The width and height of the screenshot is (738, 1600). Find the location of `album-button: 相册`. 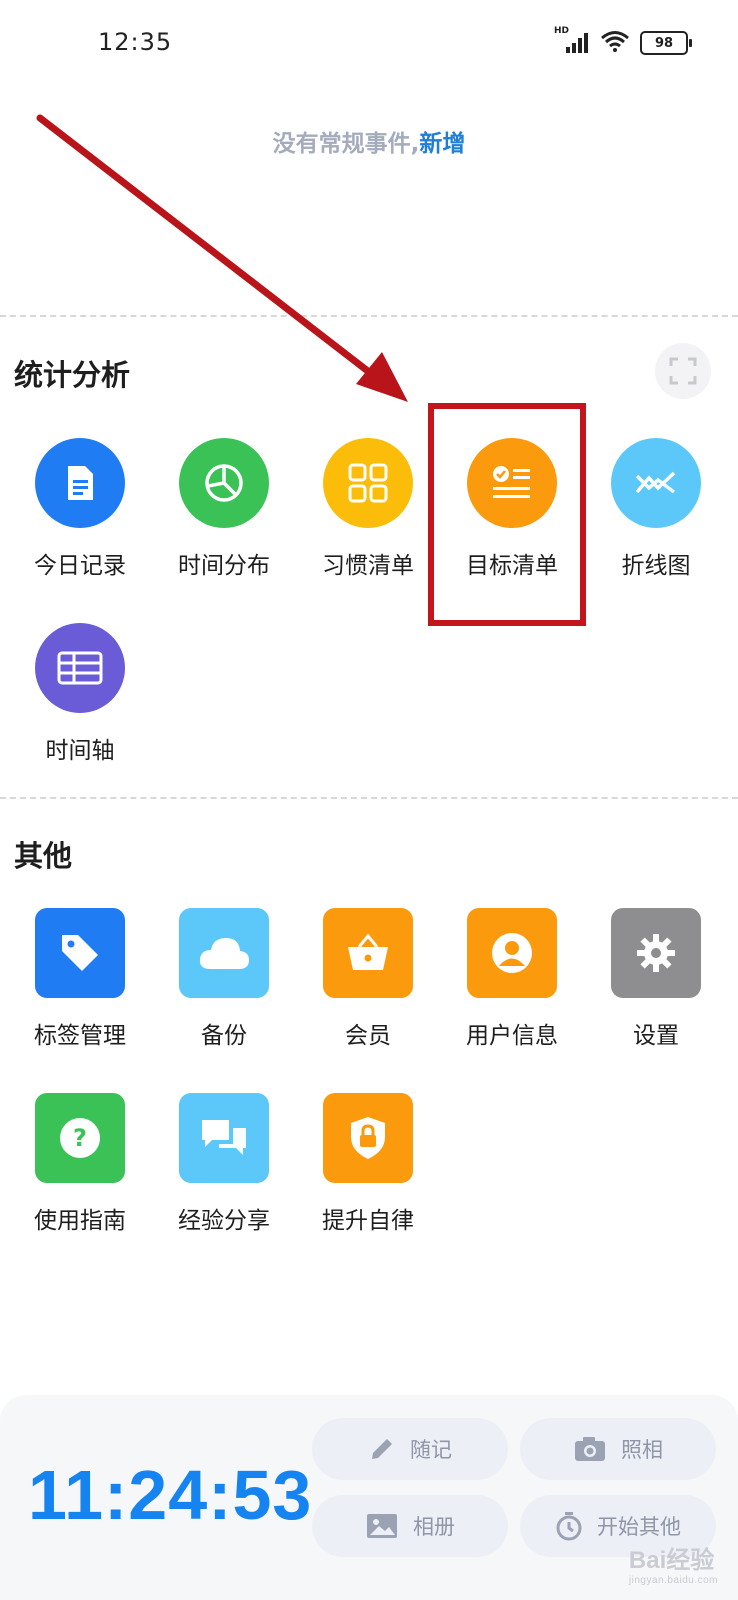

album-button: 相册 is located at coordinates (410, 1526).